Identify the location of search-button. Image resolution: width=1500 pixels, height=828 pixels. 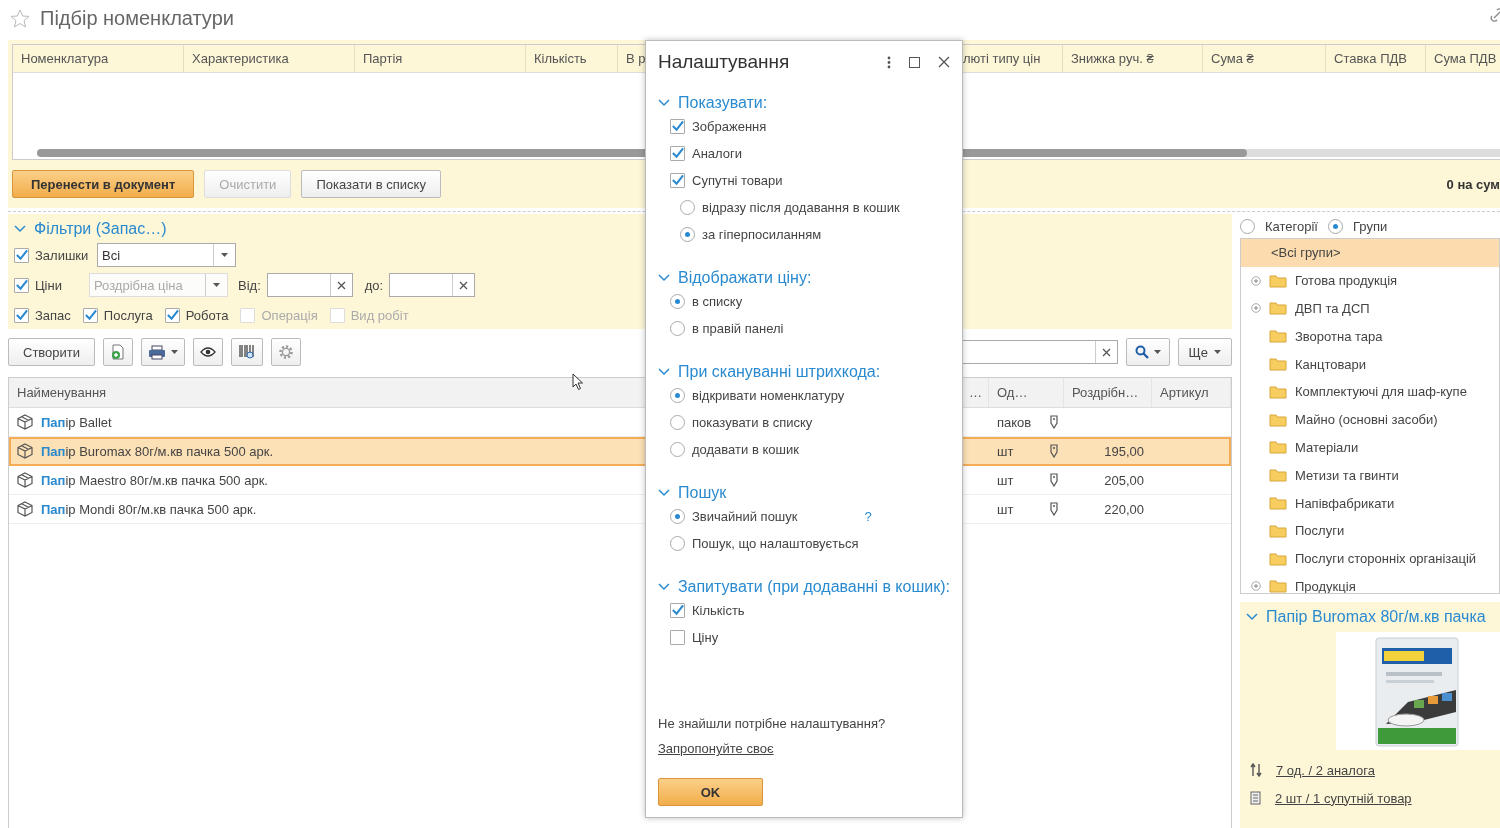
(1147, 352).